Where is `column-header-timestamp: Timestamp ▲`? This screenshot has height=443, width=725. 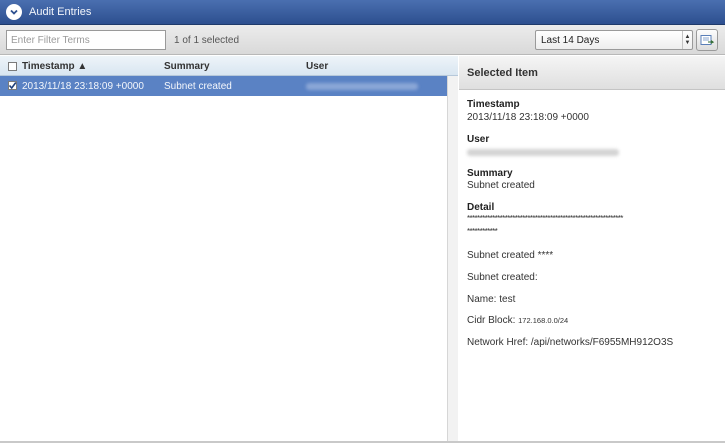
column-header-timestamp: Timestamp ▲ is located at coordinates (54, 66).